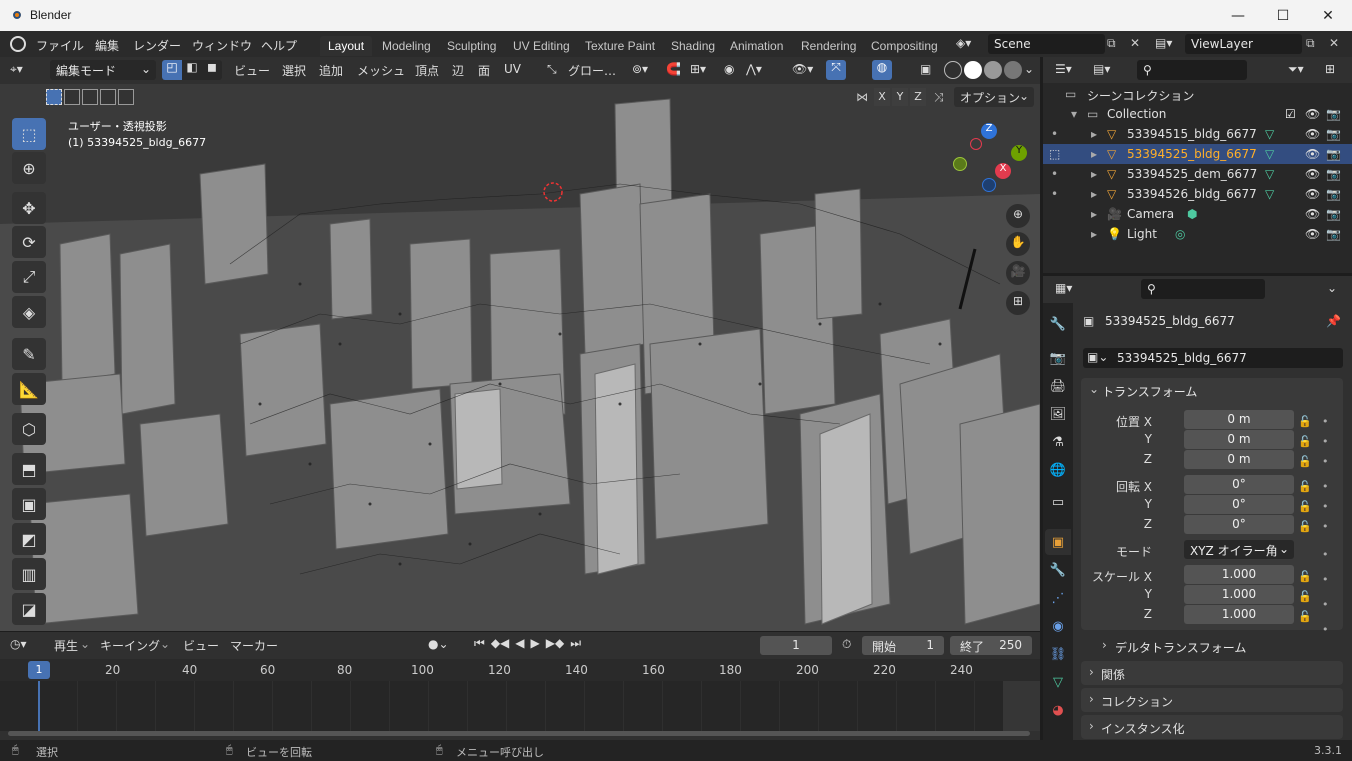  I want to click on editor-type-icon: ⌖▾, so click(16, 69).